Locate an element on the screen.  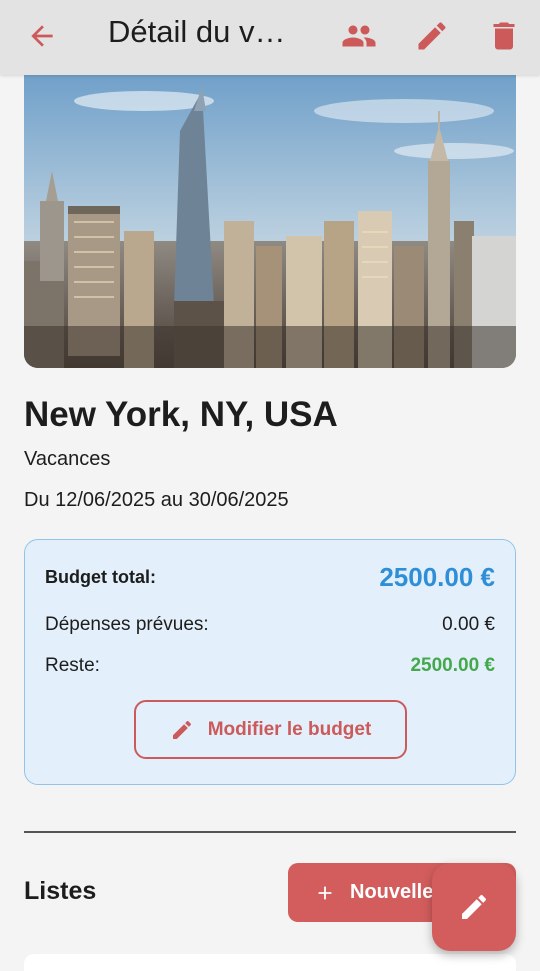
budget-total-value: 2500.00 € is located at coordinates (437, 577).